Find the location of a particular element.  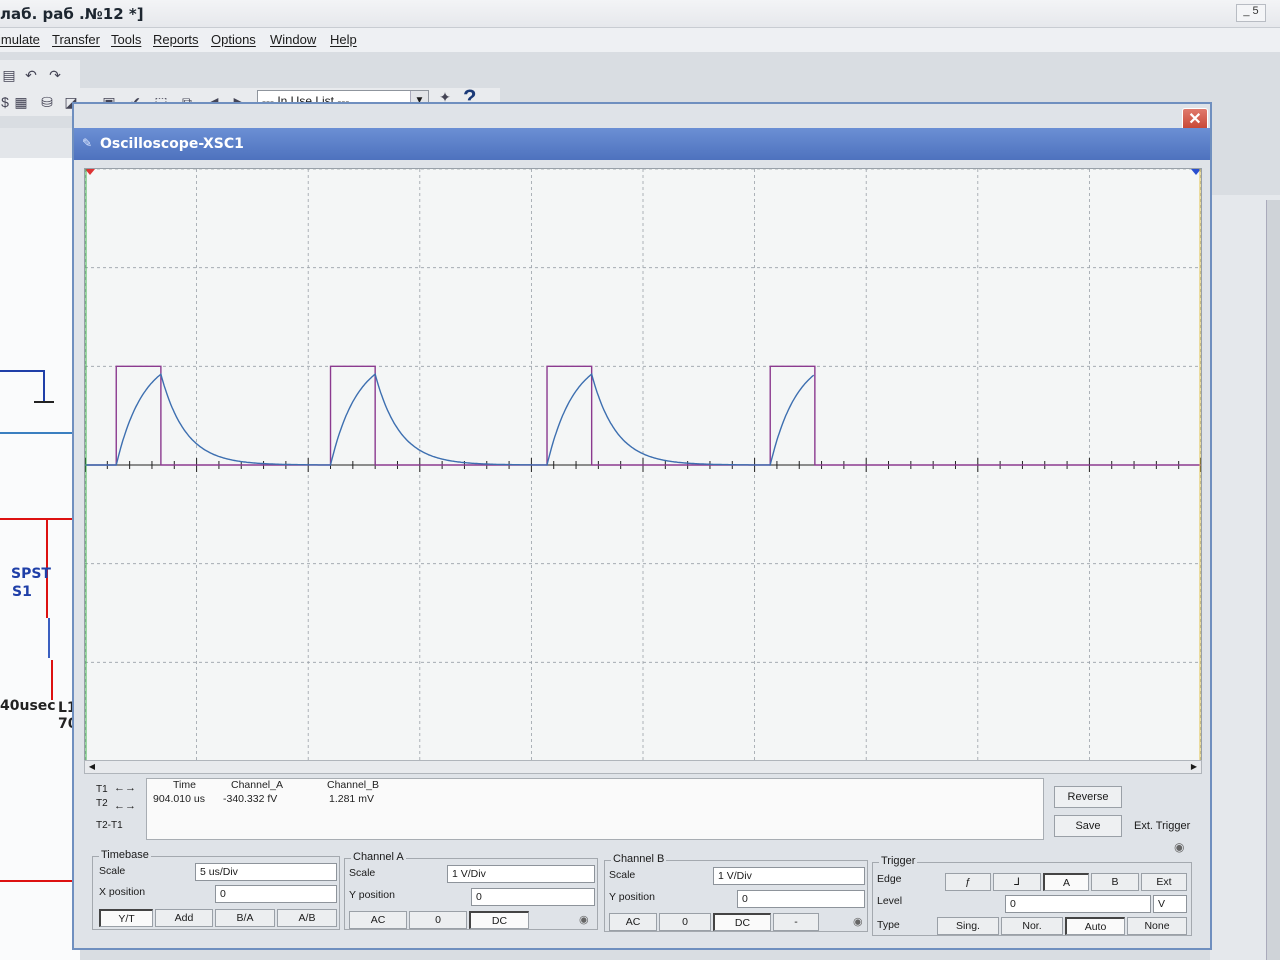

standard-toolbar: ▤ ↶ ↷ is located at coordinates (40, 75).